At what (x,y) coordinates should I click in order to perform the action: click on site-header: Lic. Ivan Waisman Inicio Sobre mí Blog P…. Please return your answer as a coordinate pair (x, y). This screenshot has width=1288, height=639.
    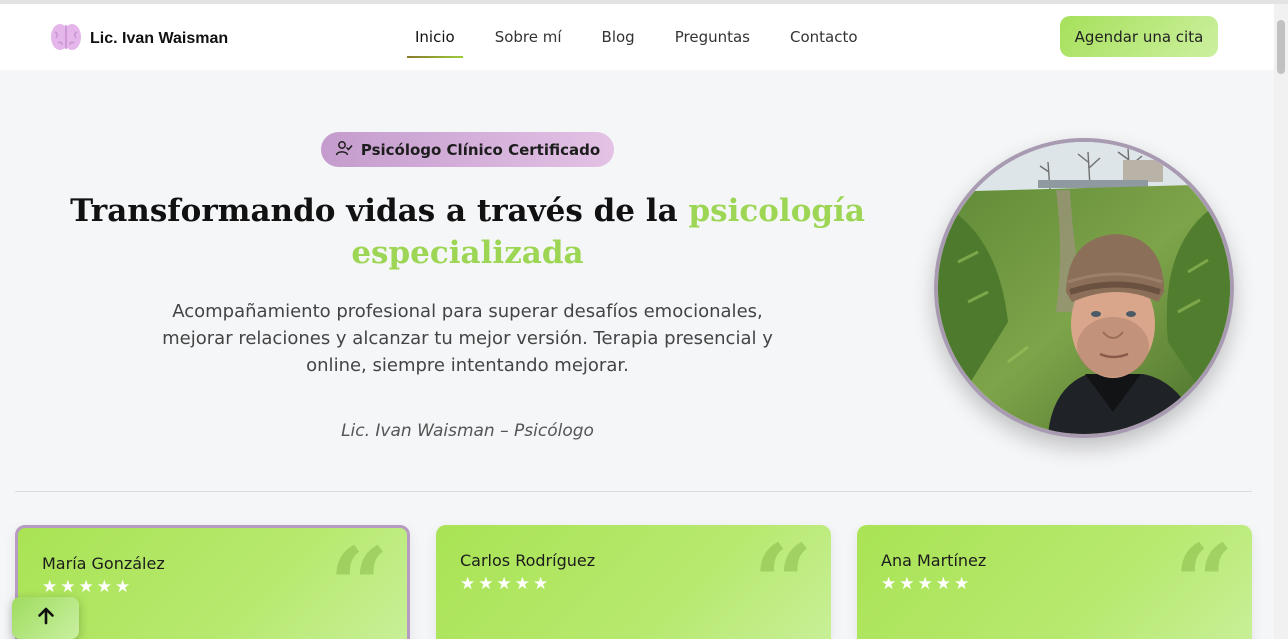
    Looking at the image, I should click on (637, 37).